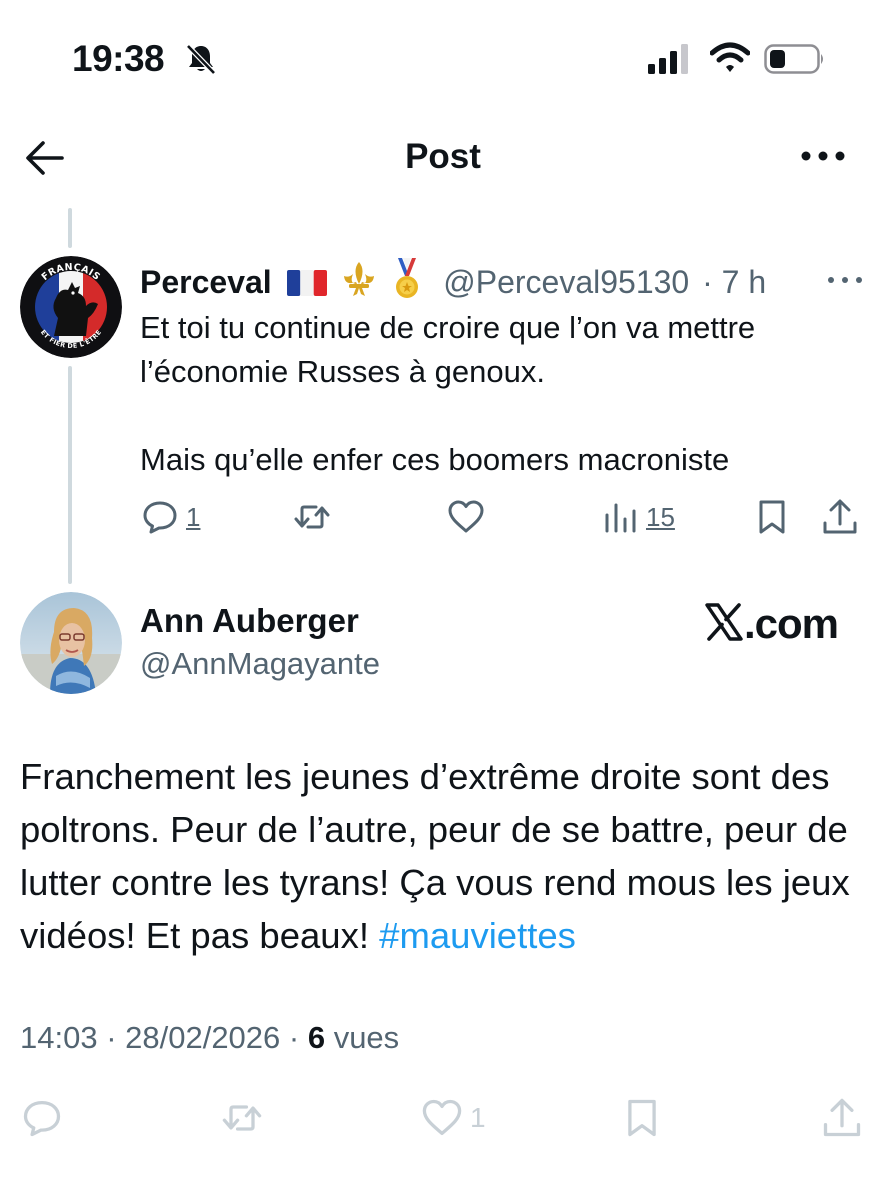 Image resolution: width=886 pixels, height=1200 pixels. Describe the element at coordinates (734, 281) in the screenshot. I see `reply-time: · 7 h` at that location.